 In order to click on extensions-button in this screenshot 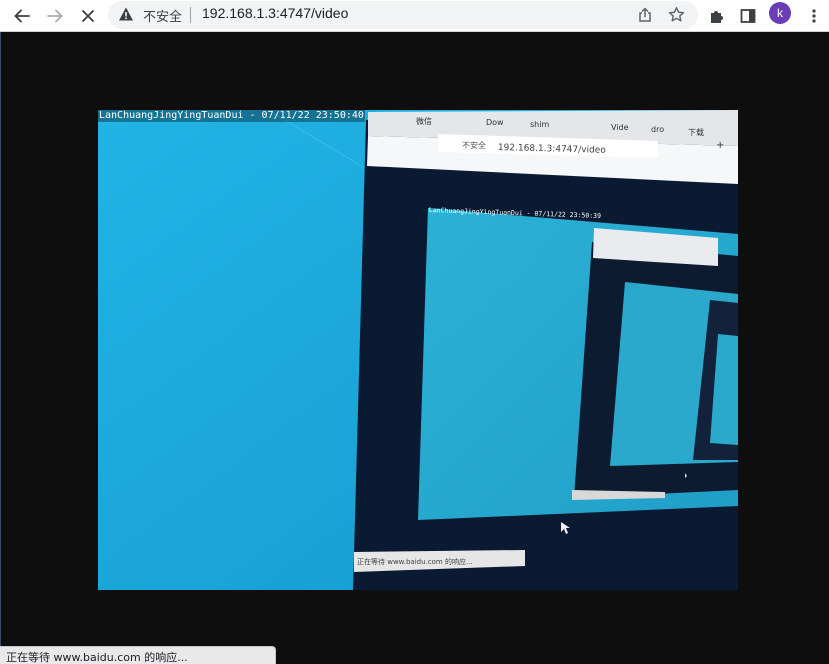, I will do `click(717, 16)`.